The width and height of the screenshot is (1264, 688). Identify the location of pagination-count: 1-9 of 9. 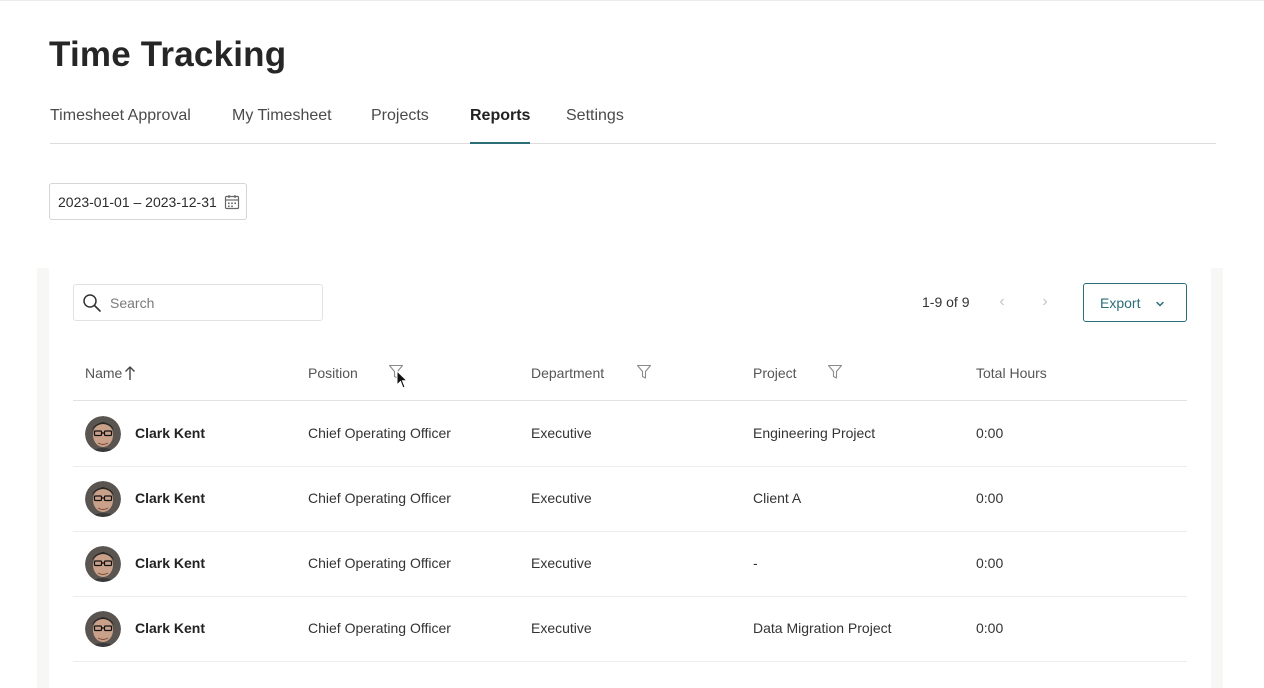
(946, 302).